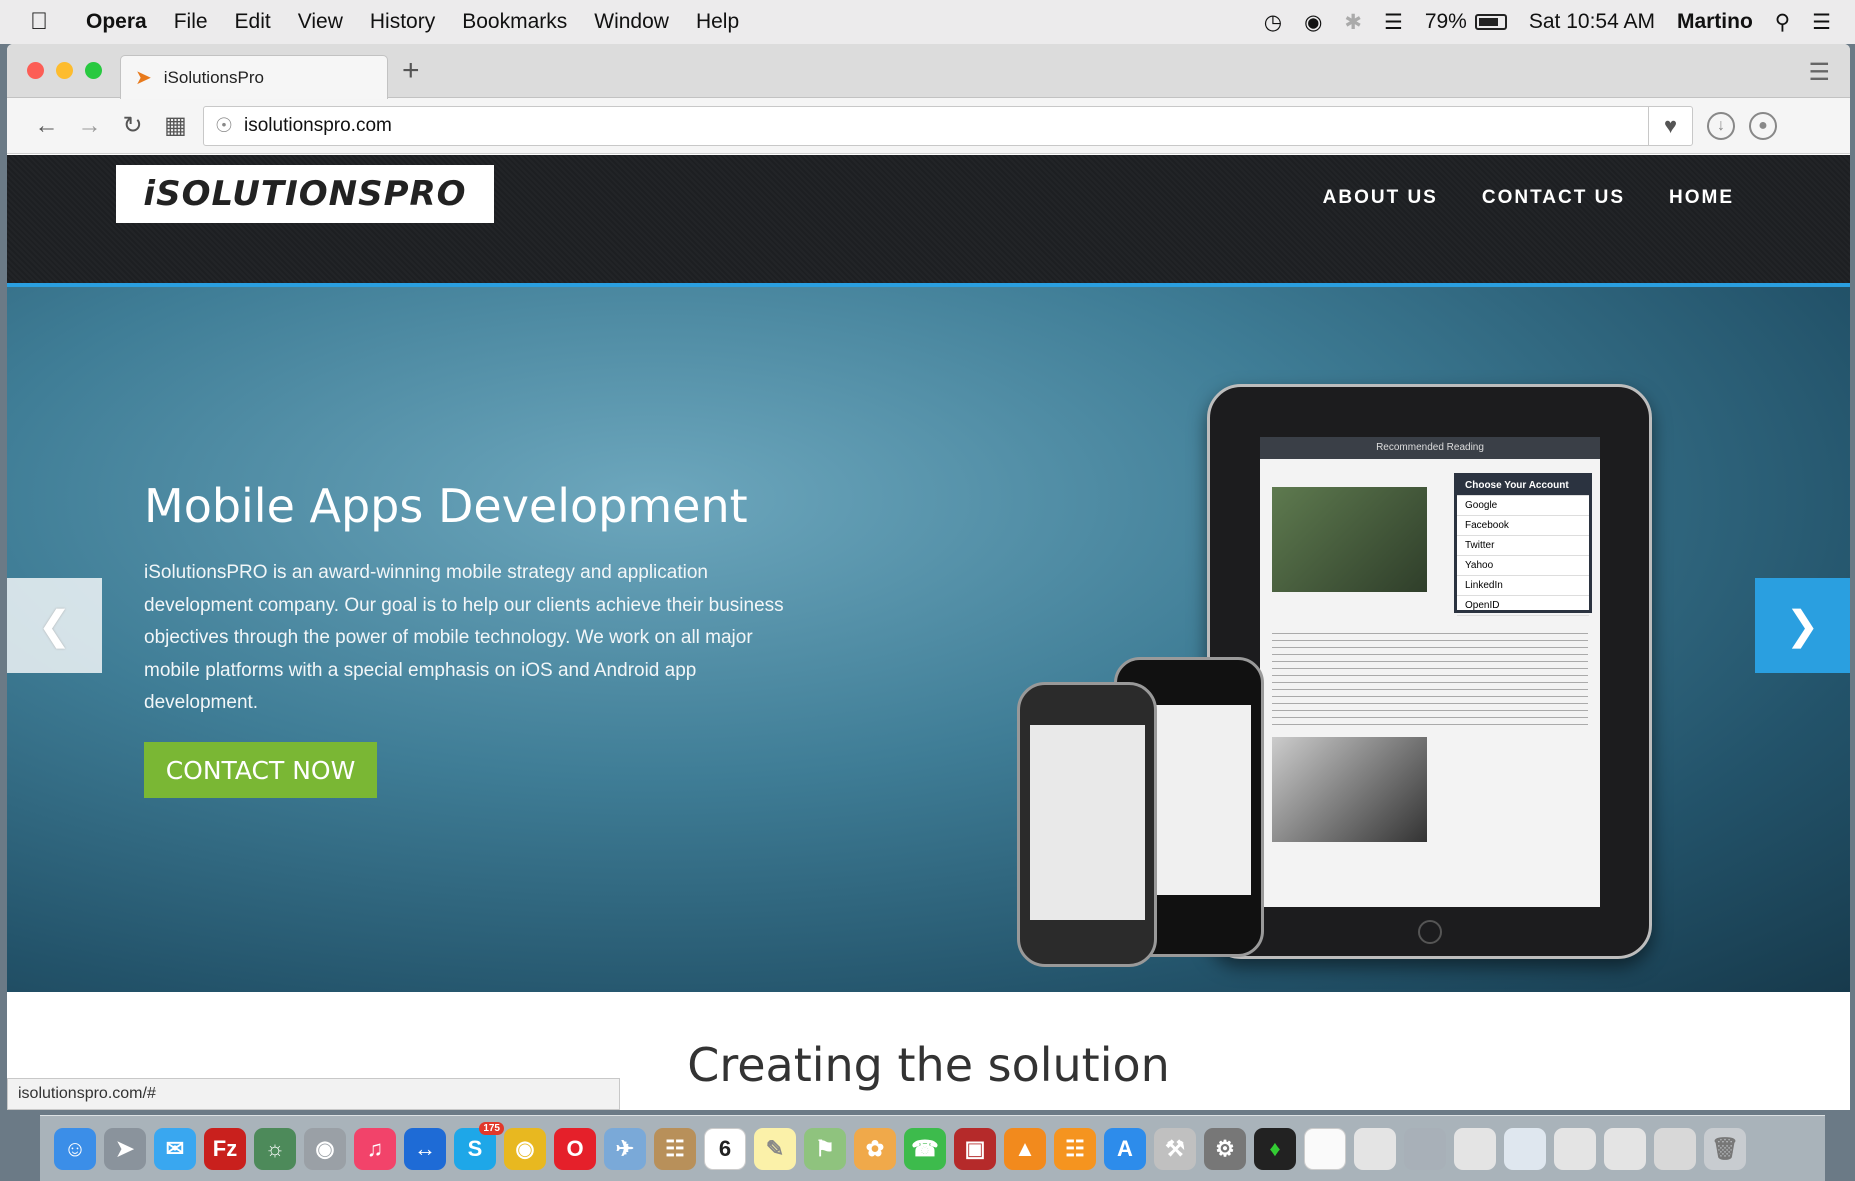 The image size is (1855, 1181). What do you see at coordinates (1349, 789) in the screenshot?
I see `article-image` at bounding box center [1349, 789].